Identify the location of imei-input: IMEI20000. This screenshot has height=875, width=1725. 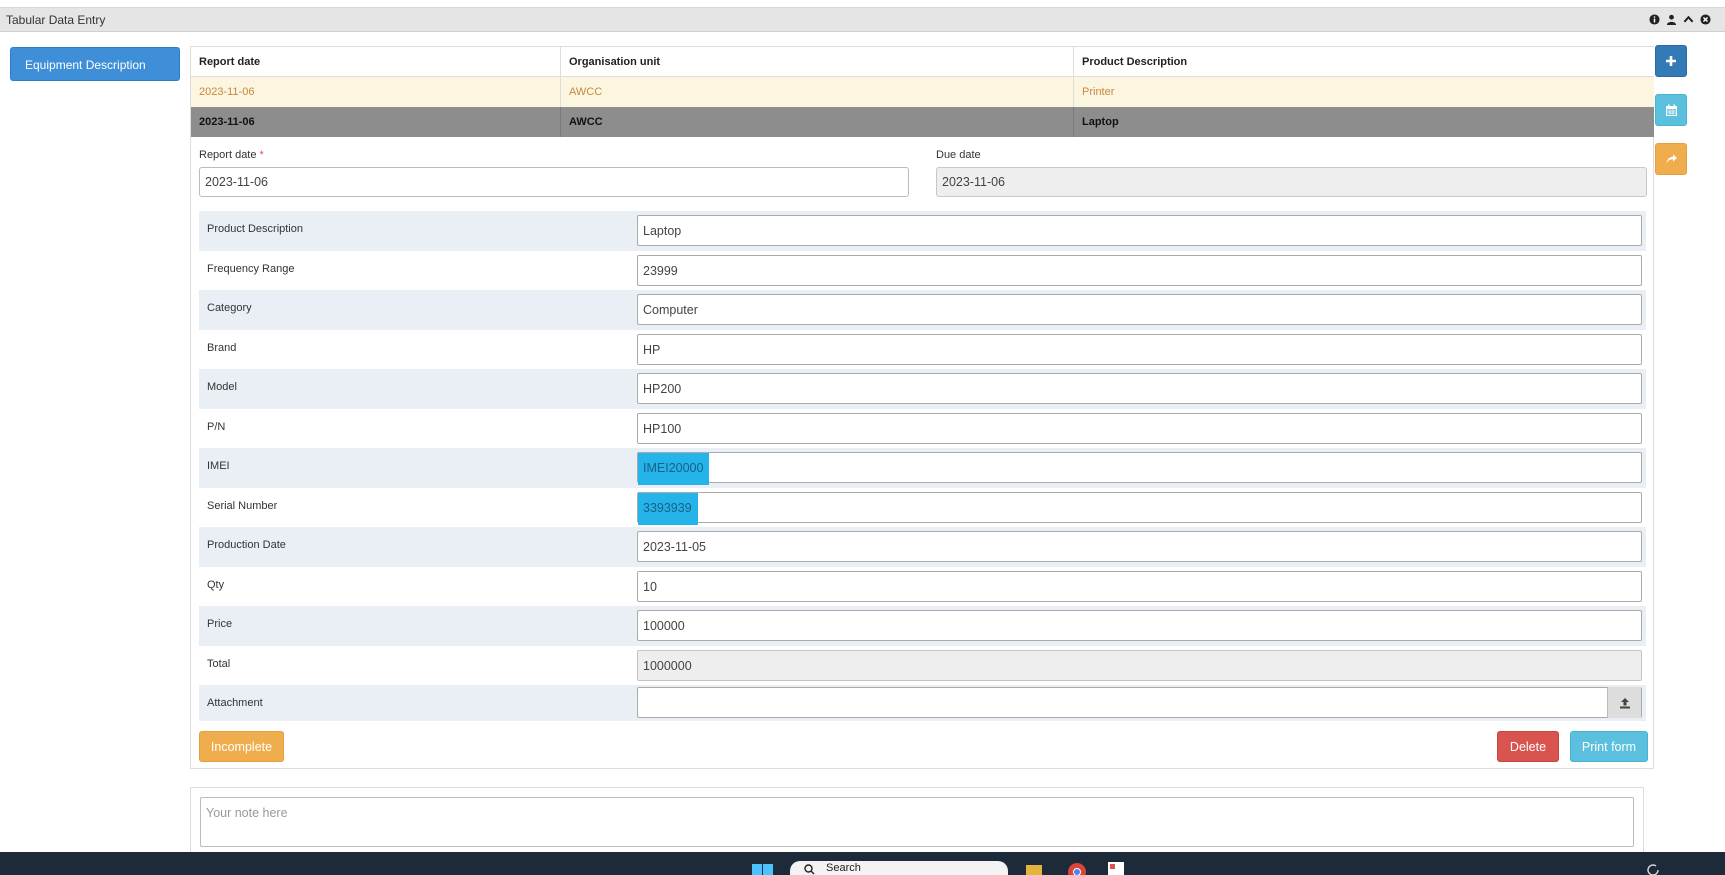
(1139, 468).